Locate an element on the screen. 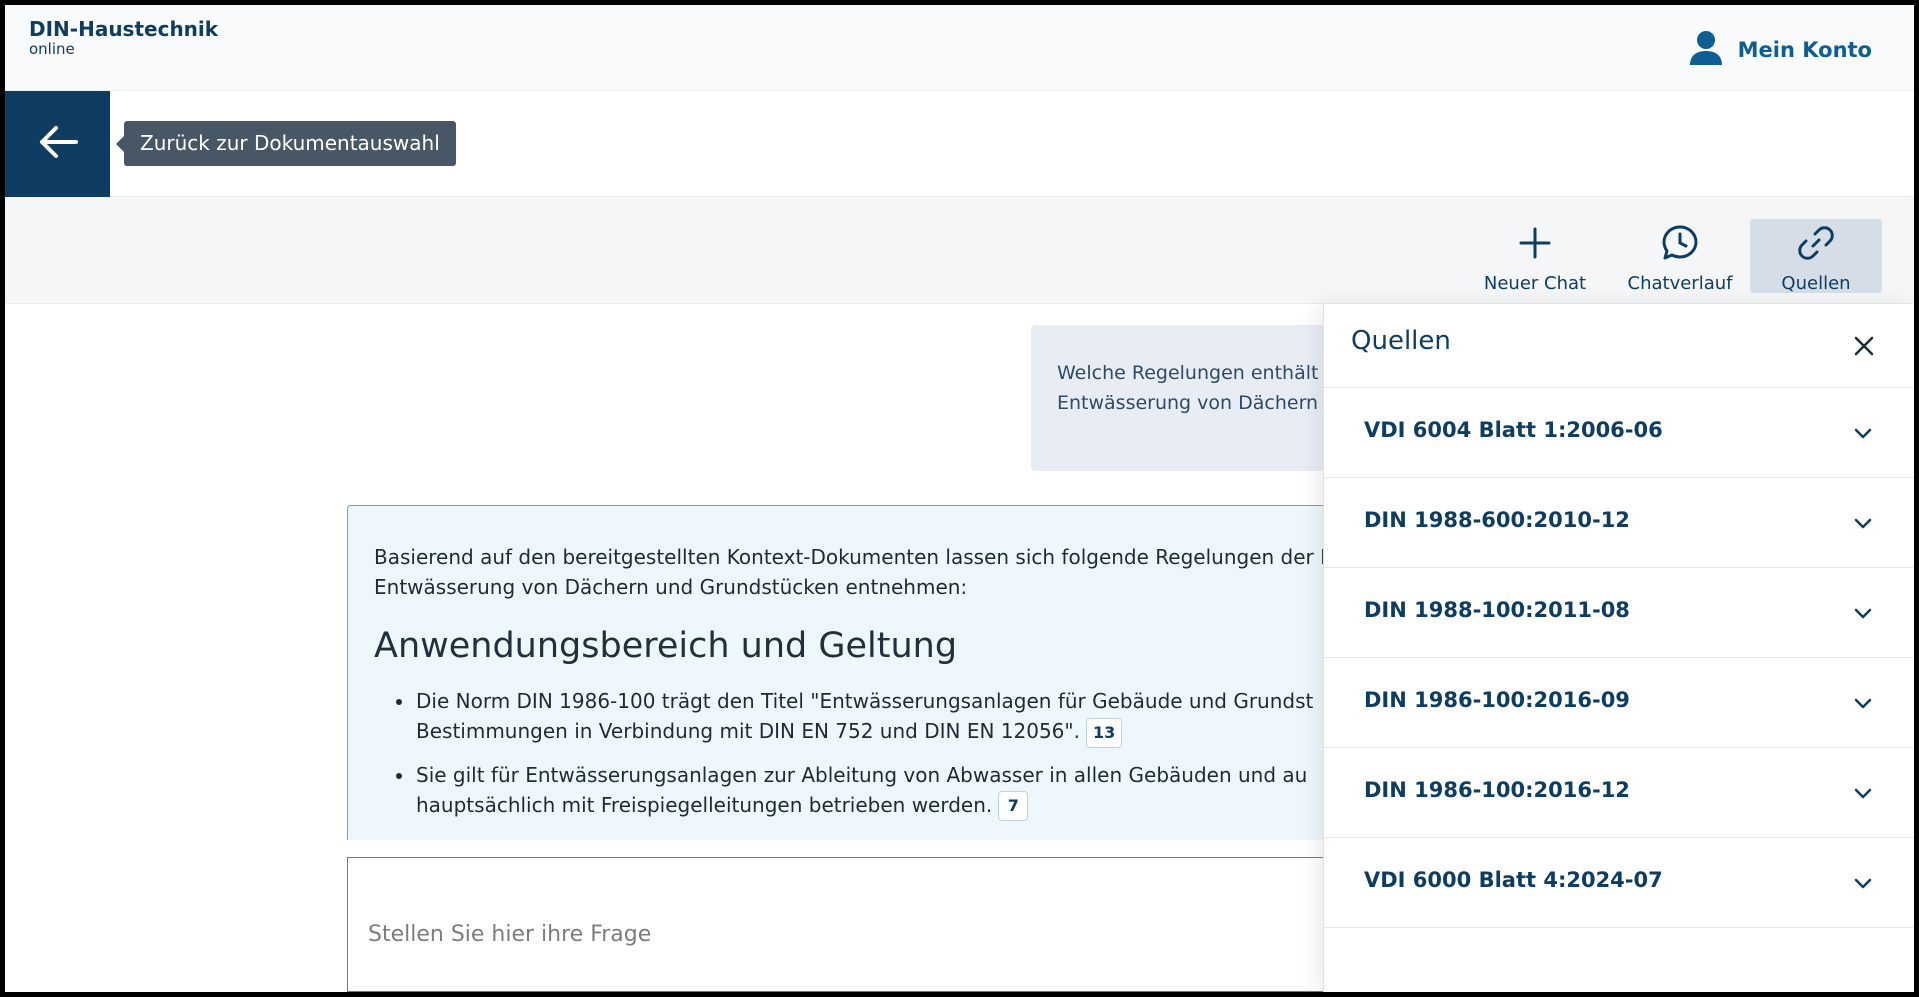  user-icon is located at coordinates (1706, 50).